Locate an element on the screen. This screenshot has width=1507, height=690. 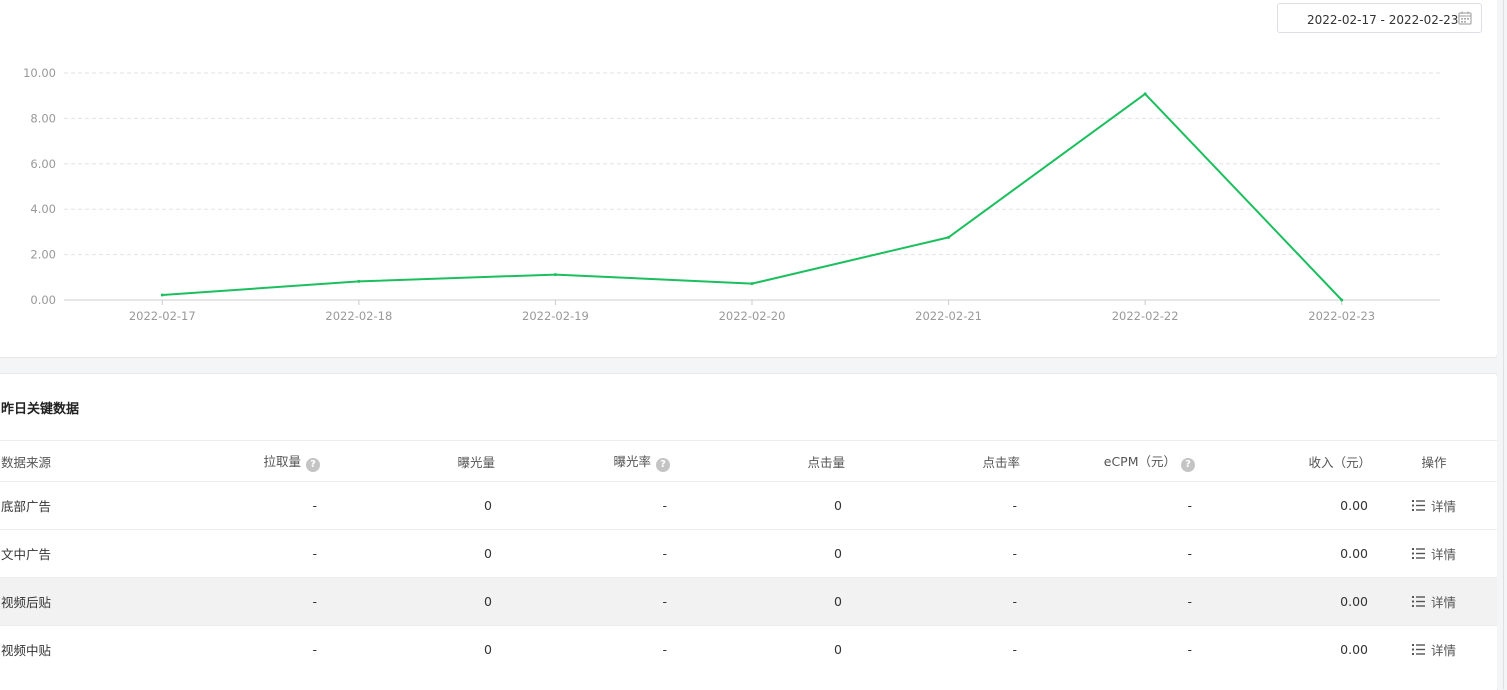
date-range-picker: 2022-02-17 - 2022-02-23 is located at coordinates (1379, 18).